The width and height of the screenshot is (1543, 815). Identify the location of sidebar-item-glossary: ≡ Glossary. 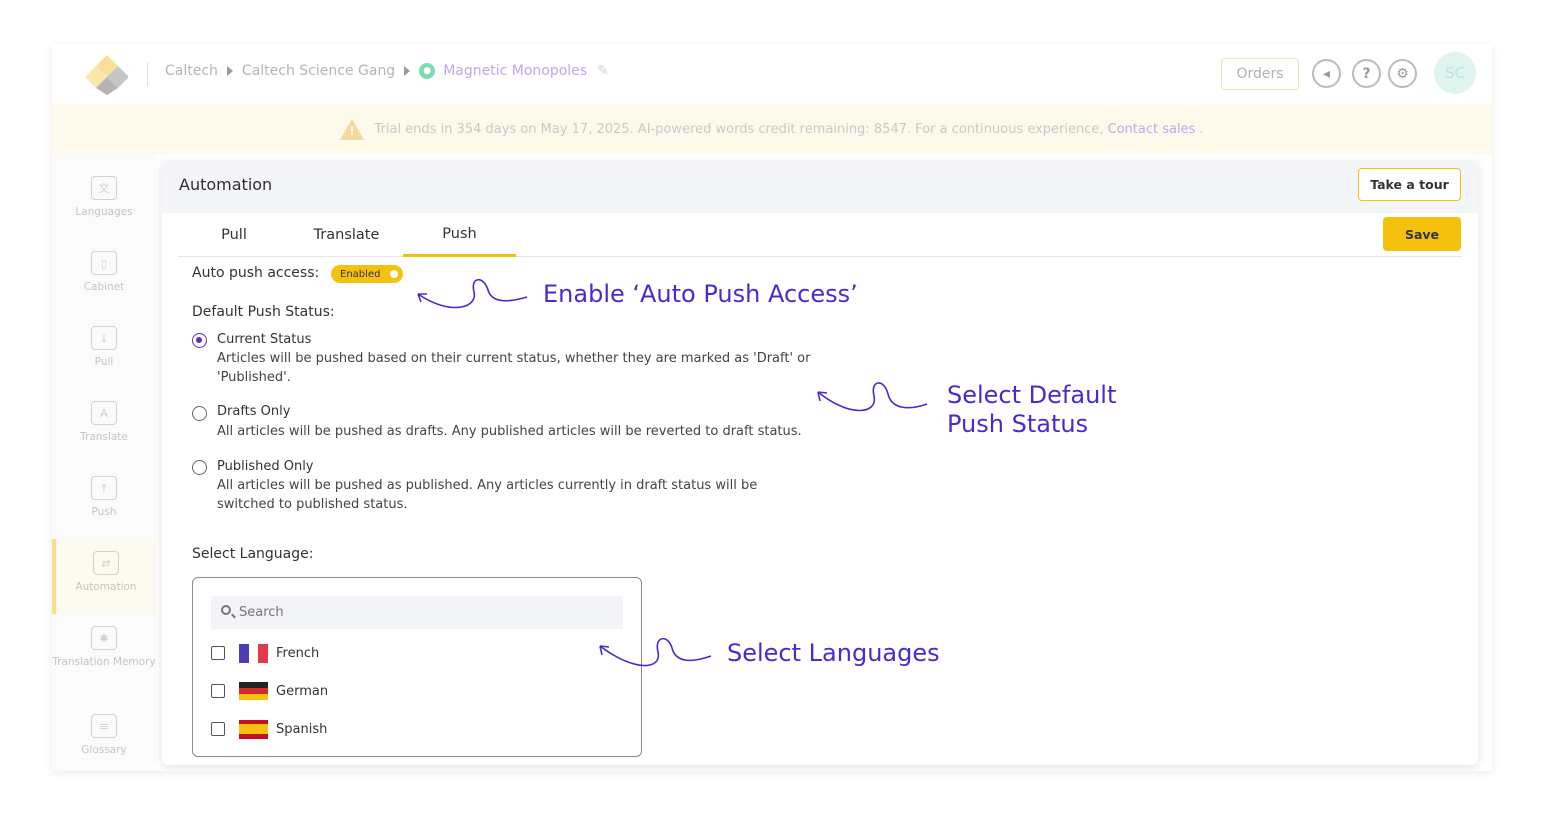
(104, 736).